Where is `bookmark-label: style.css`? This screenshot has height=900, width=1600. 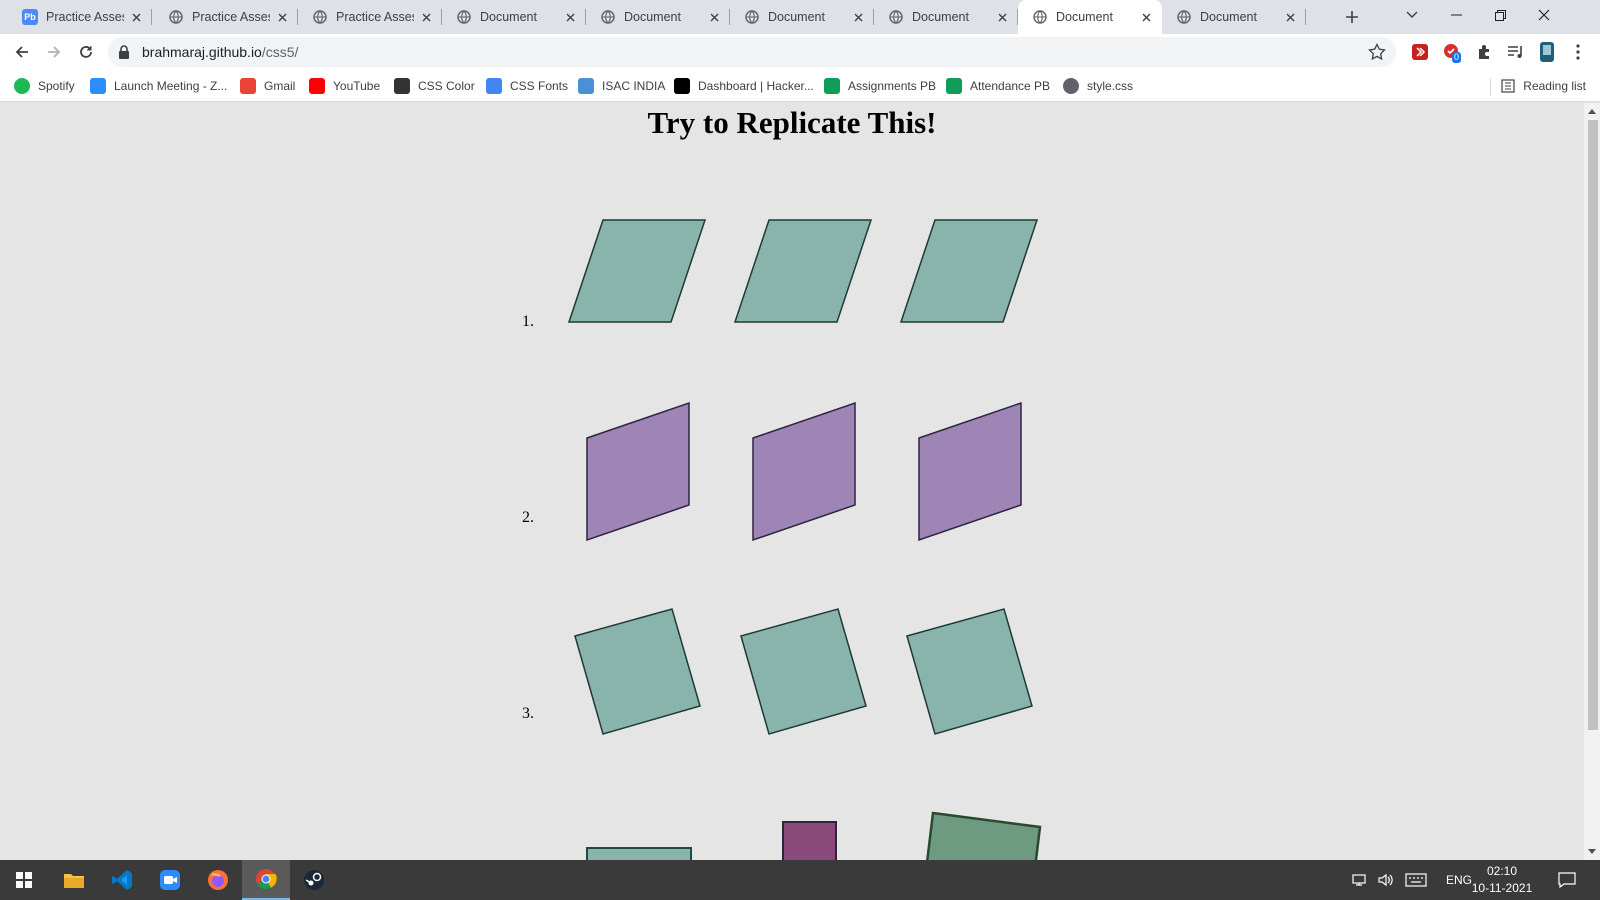
bookmark-label: style.css is located at coordinates (1110, 86).